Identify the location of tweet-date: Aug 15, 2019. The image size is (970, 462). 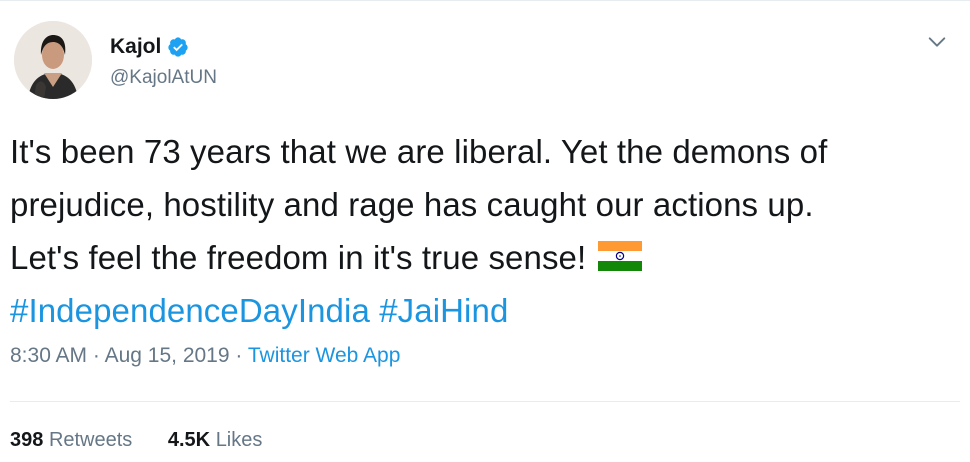
(167, 355).